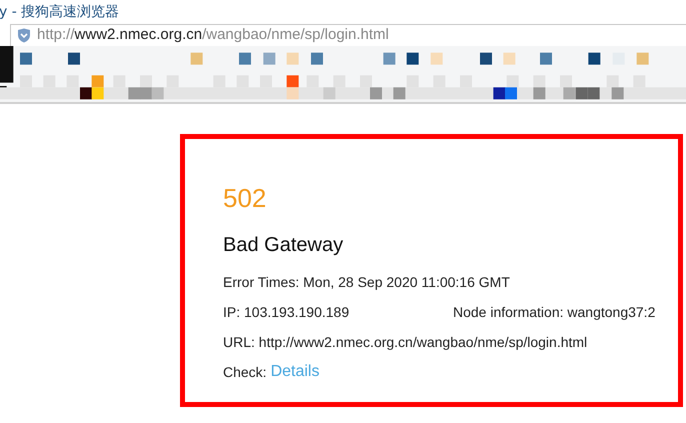 The image size is (686, 423). What do you see at coordinates (24, 35) in the screenshot?
I see `shield-icon` at bounding box center [24, 35].